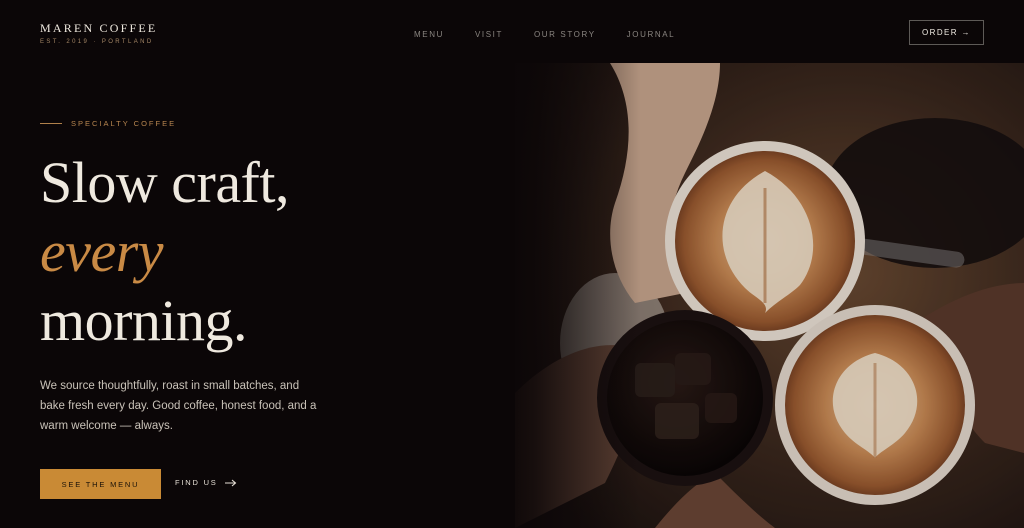  I want to click on brand-logo: MAREN COFFEE EST. 2019 · PORTLAND, so click(98, 33).